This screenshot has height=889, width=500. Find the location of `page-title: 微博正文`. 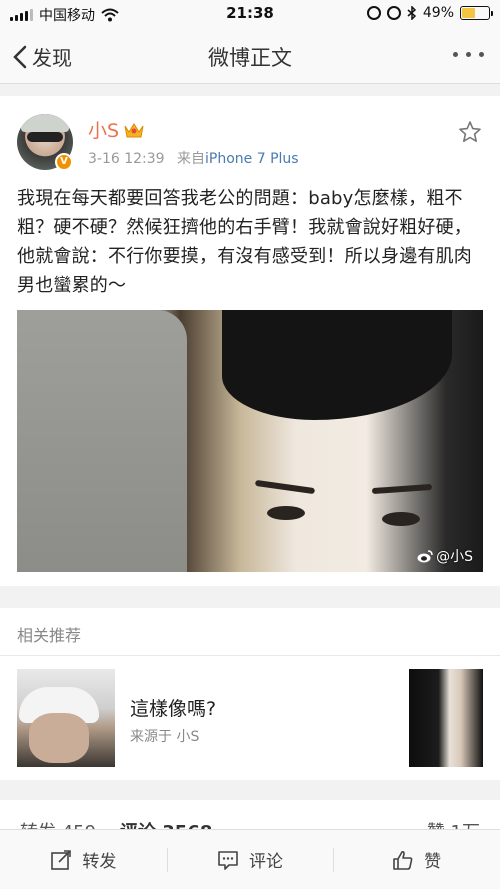

page-title: 微博正文 is located at coordinates (250, 58).